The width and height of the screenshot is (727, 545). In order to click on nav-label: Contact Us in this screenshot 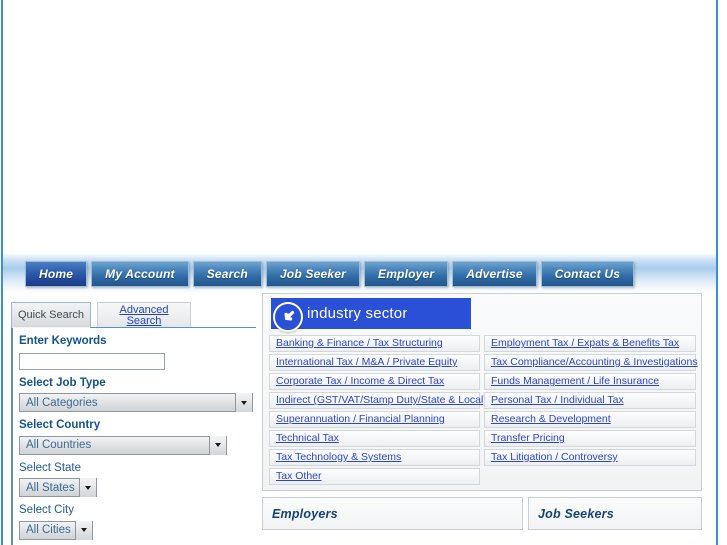, I will do `click(587, 274)`.